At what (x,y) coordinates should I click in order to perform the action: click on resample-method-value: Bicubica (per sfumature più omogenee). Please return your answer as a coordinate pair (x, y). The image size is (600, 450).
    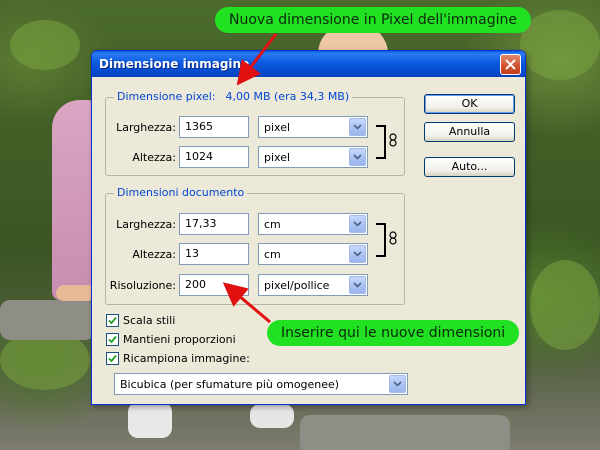
    Looking at the image, I should click on (230, 384).